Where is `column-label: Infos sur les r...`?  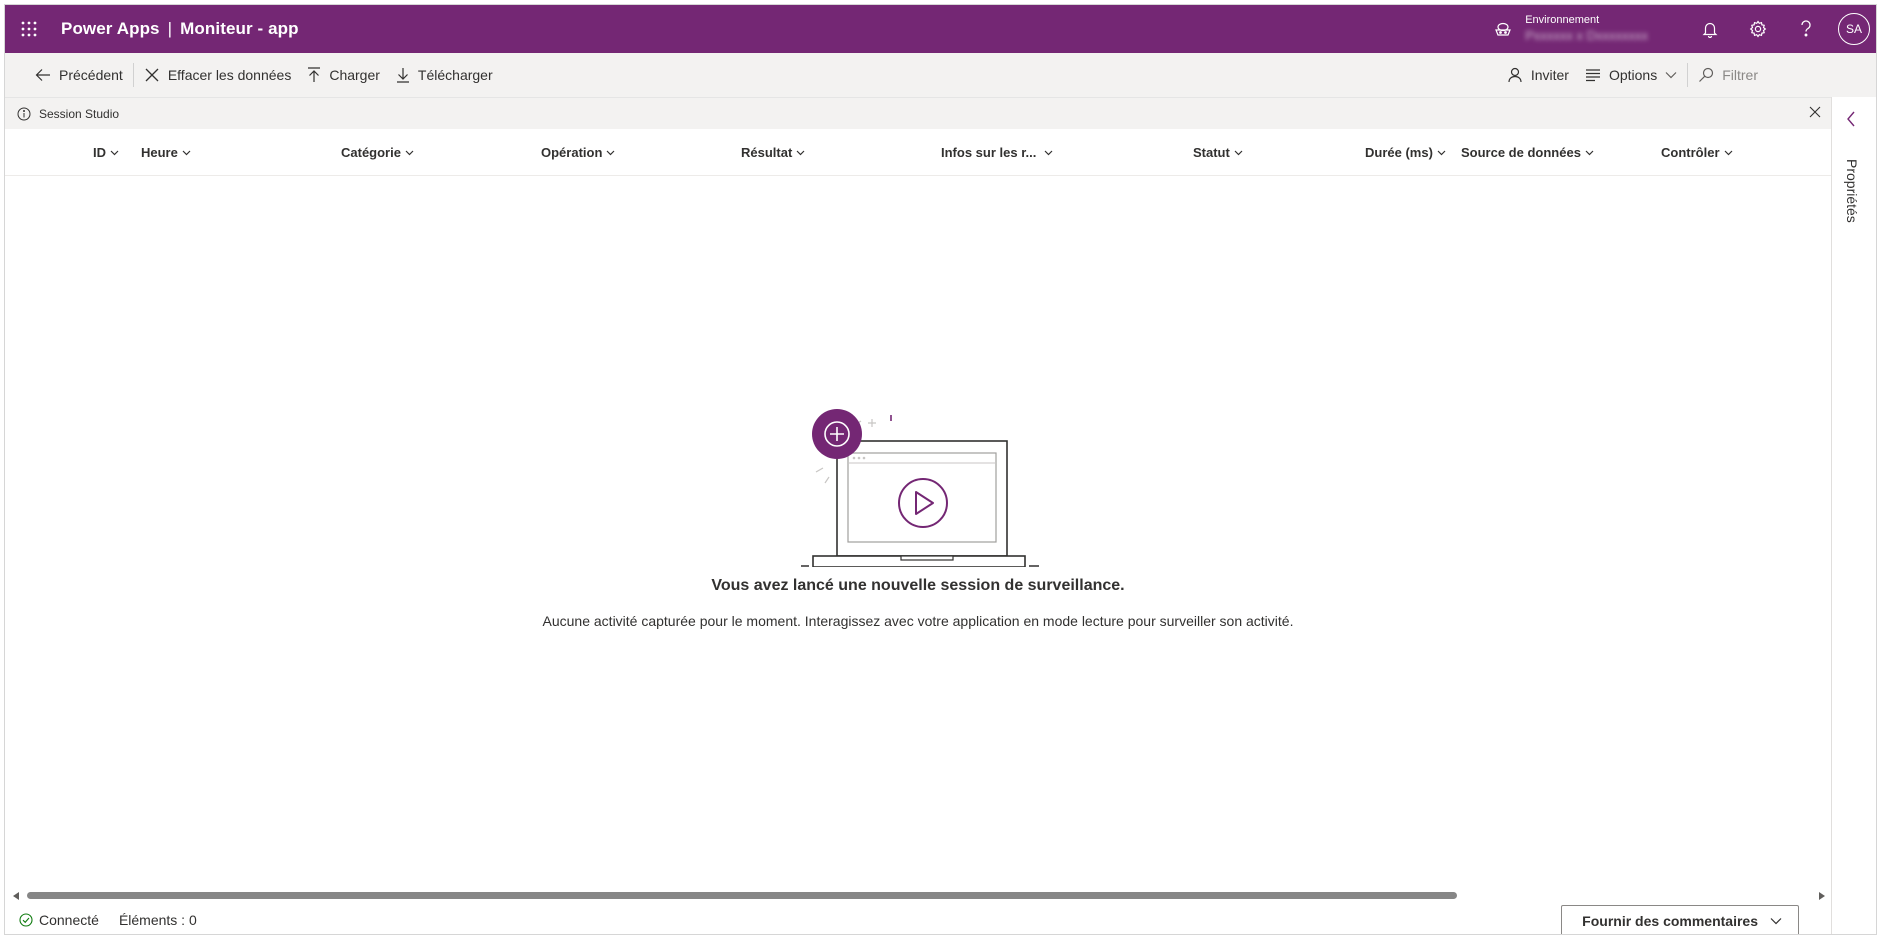 column-label: Infos sur les r... is located at coordinates (989, 152).